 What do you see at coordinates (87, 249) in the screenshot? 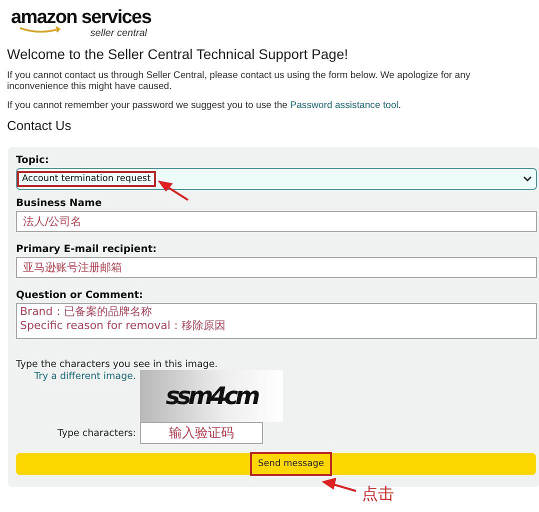
I see `field-label: Primary E-mail recipient:` at bounding box center [87, 249].